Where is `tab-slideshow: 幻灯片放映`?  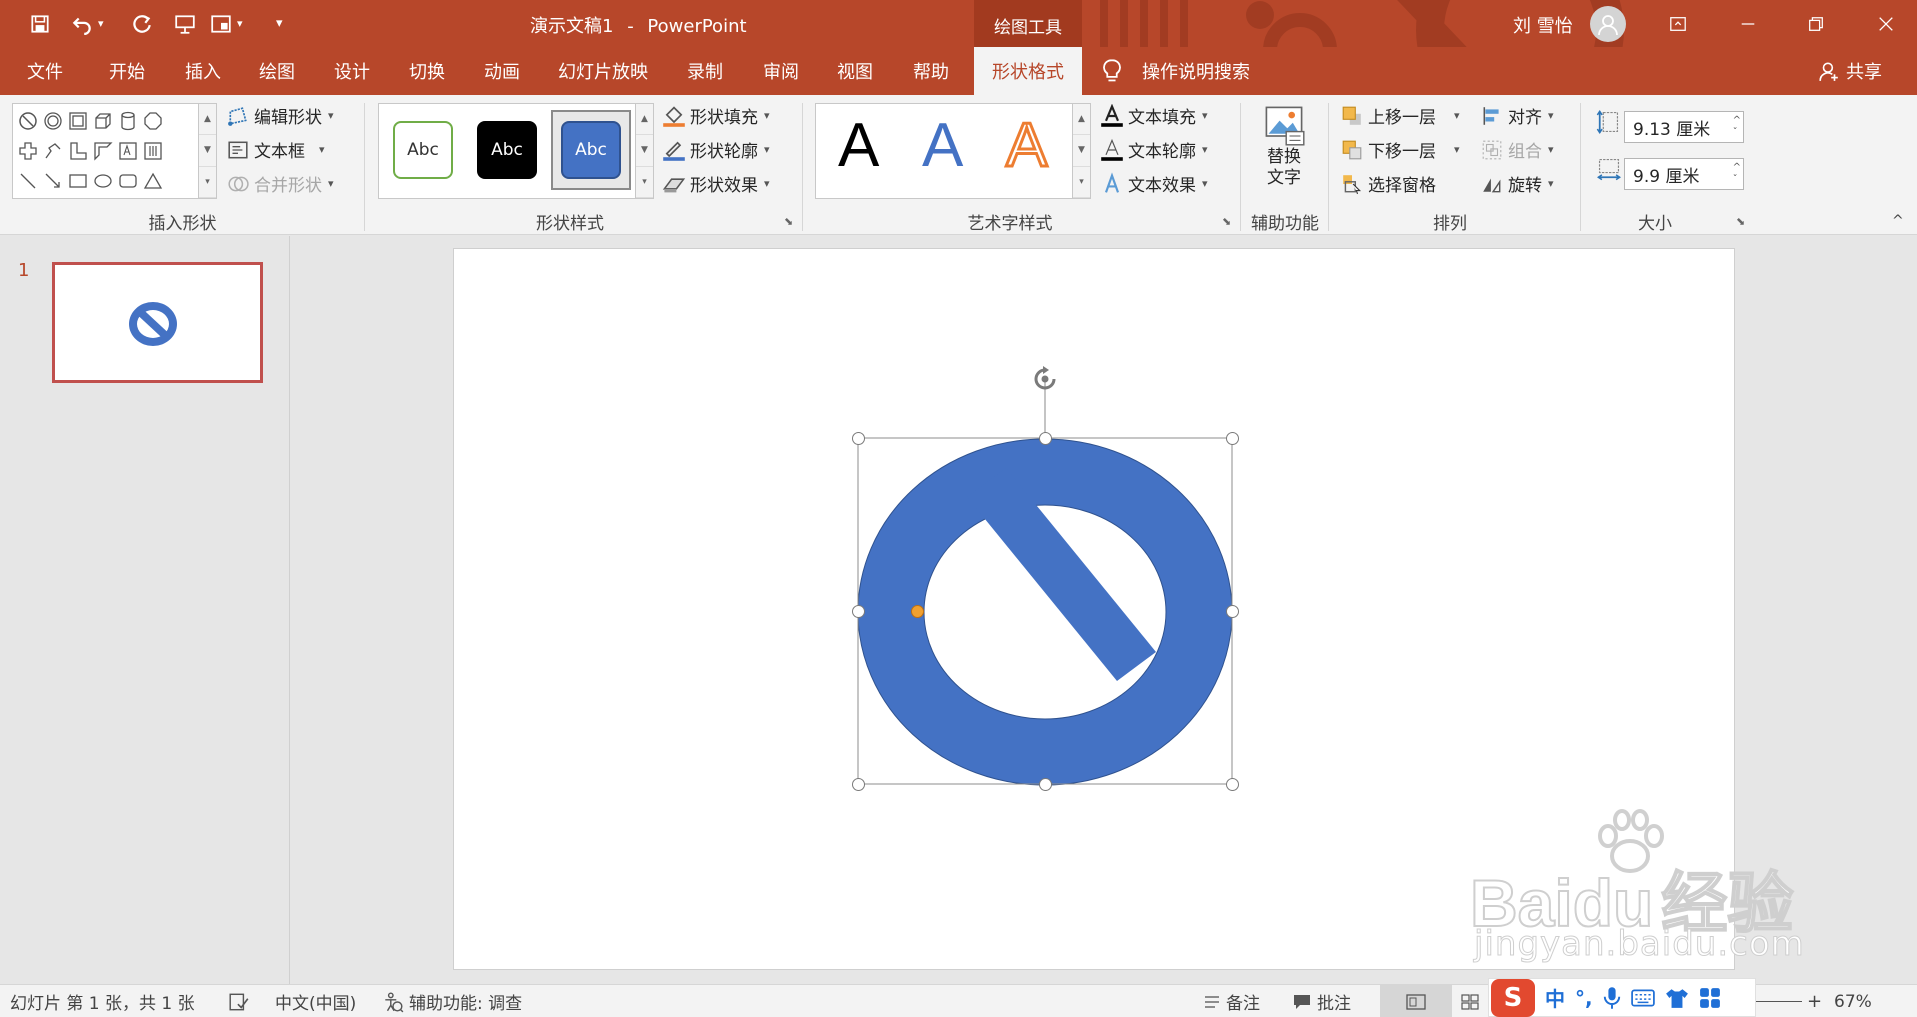 tab-slideshow: 幻灯片放映 is located at coordinates (603, 71).